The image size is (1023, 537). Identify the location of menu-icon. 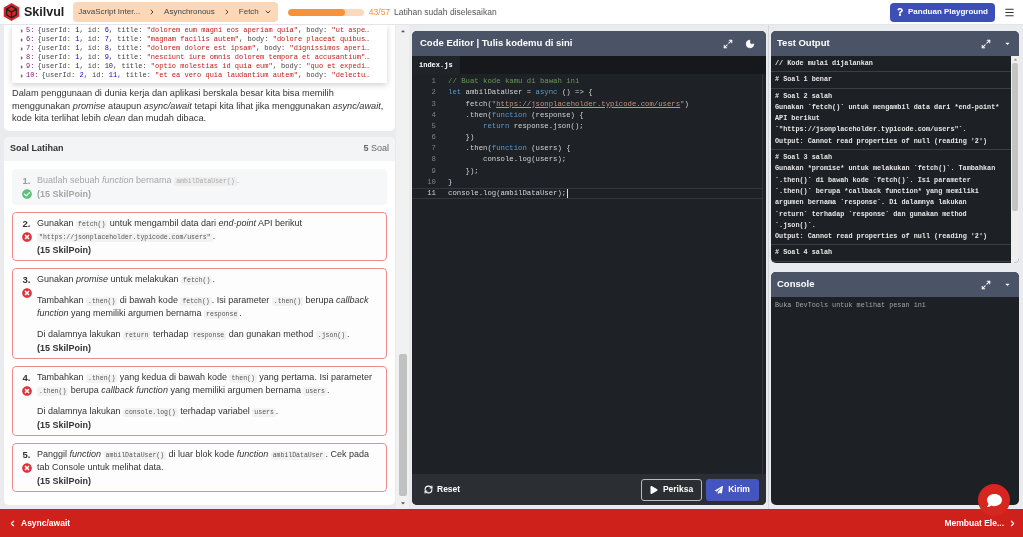
(1009, 12).